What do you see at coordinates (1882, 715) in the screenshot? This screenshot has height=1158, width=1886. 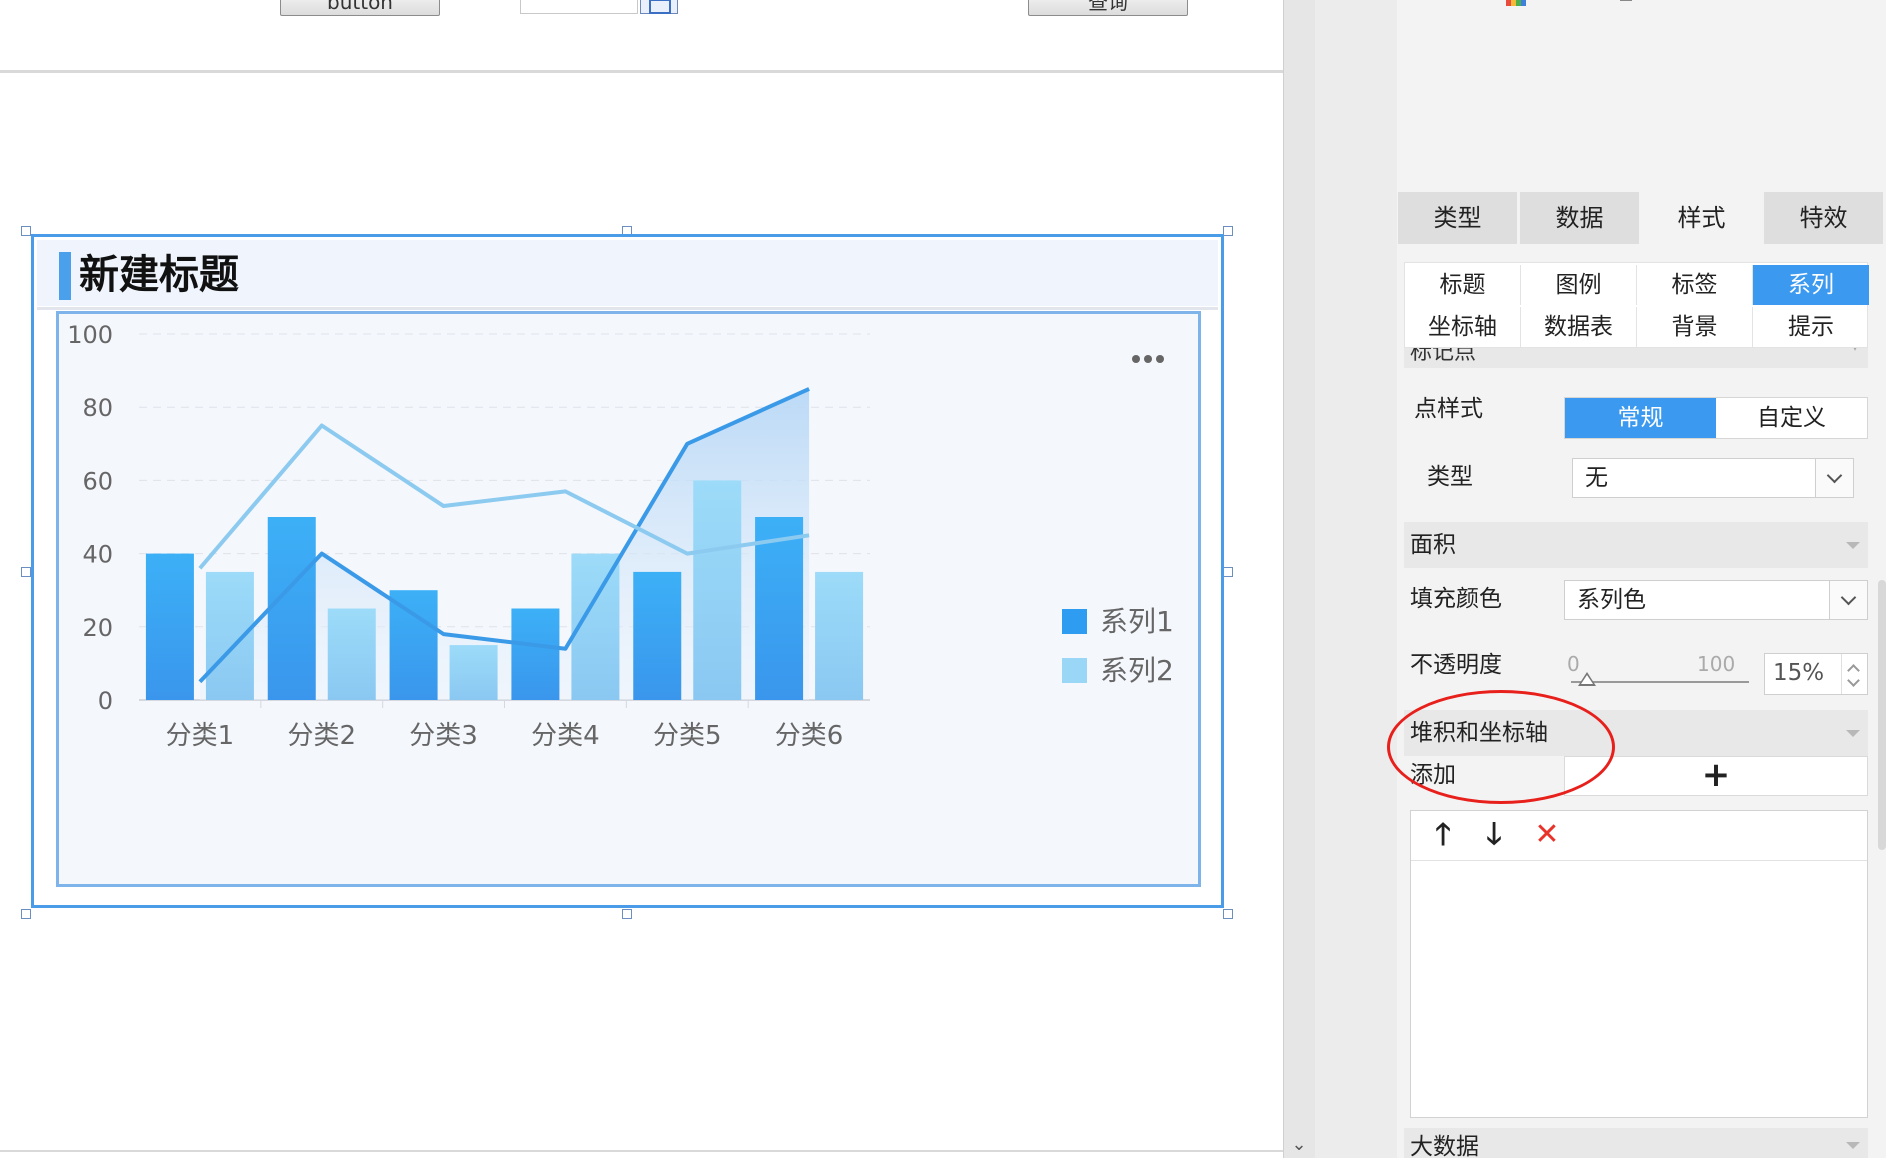 I see `panel-scrollbar` at bounding box center [1882, 715].